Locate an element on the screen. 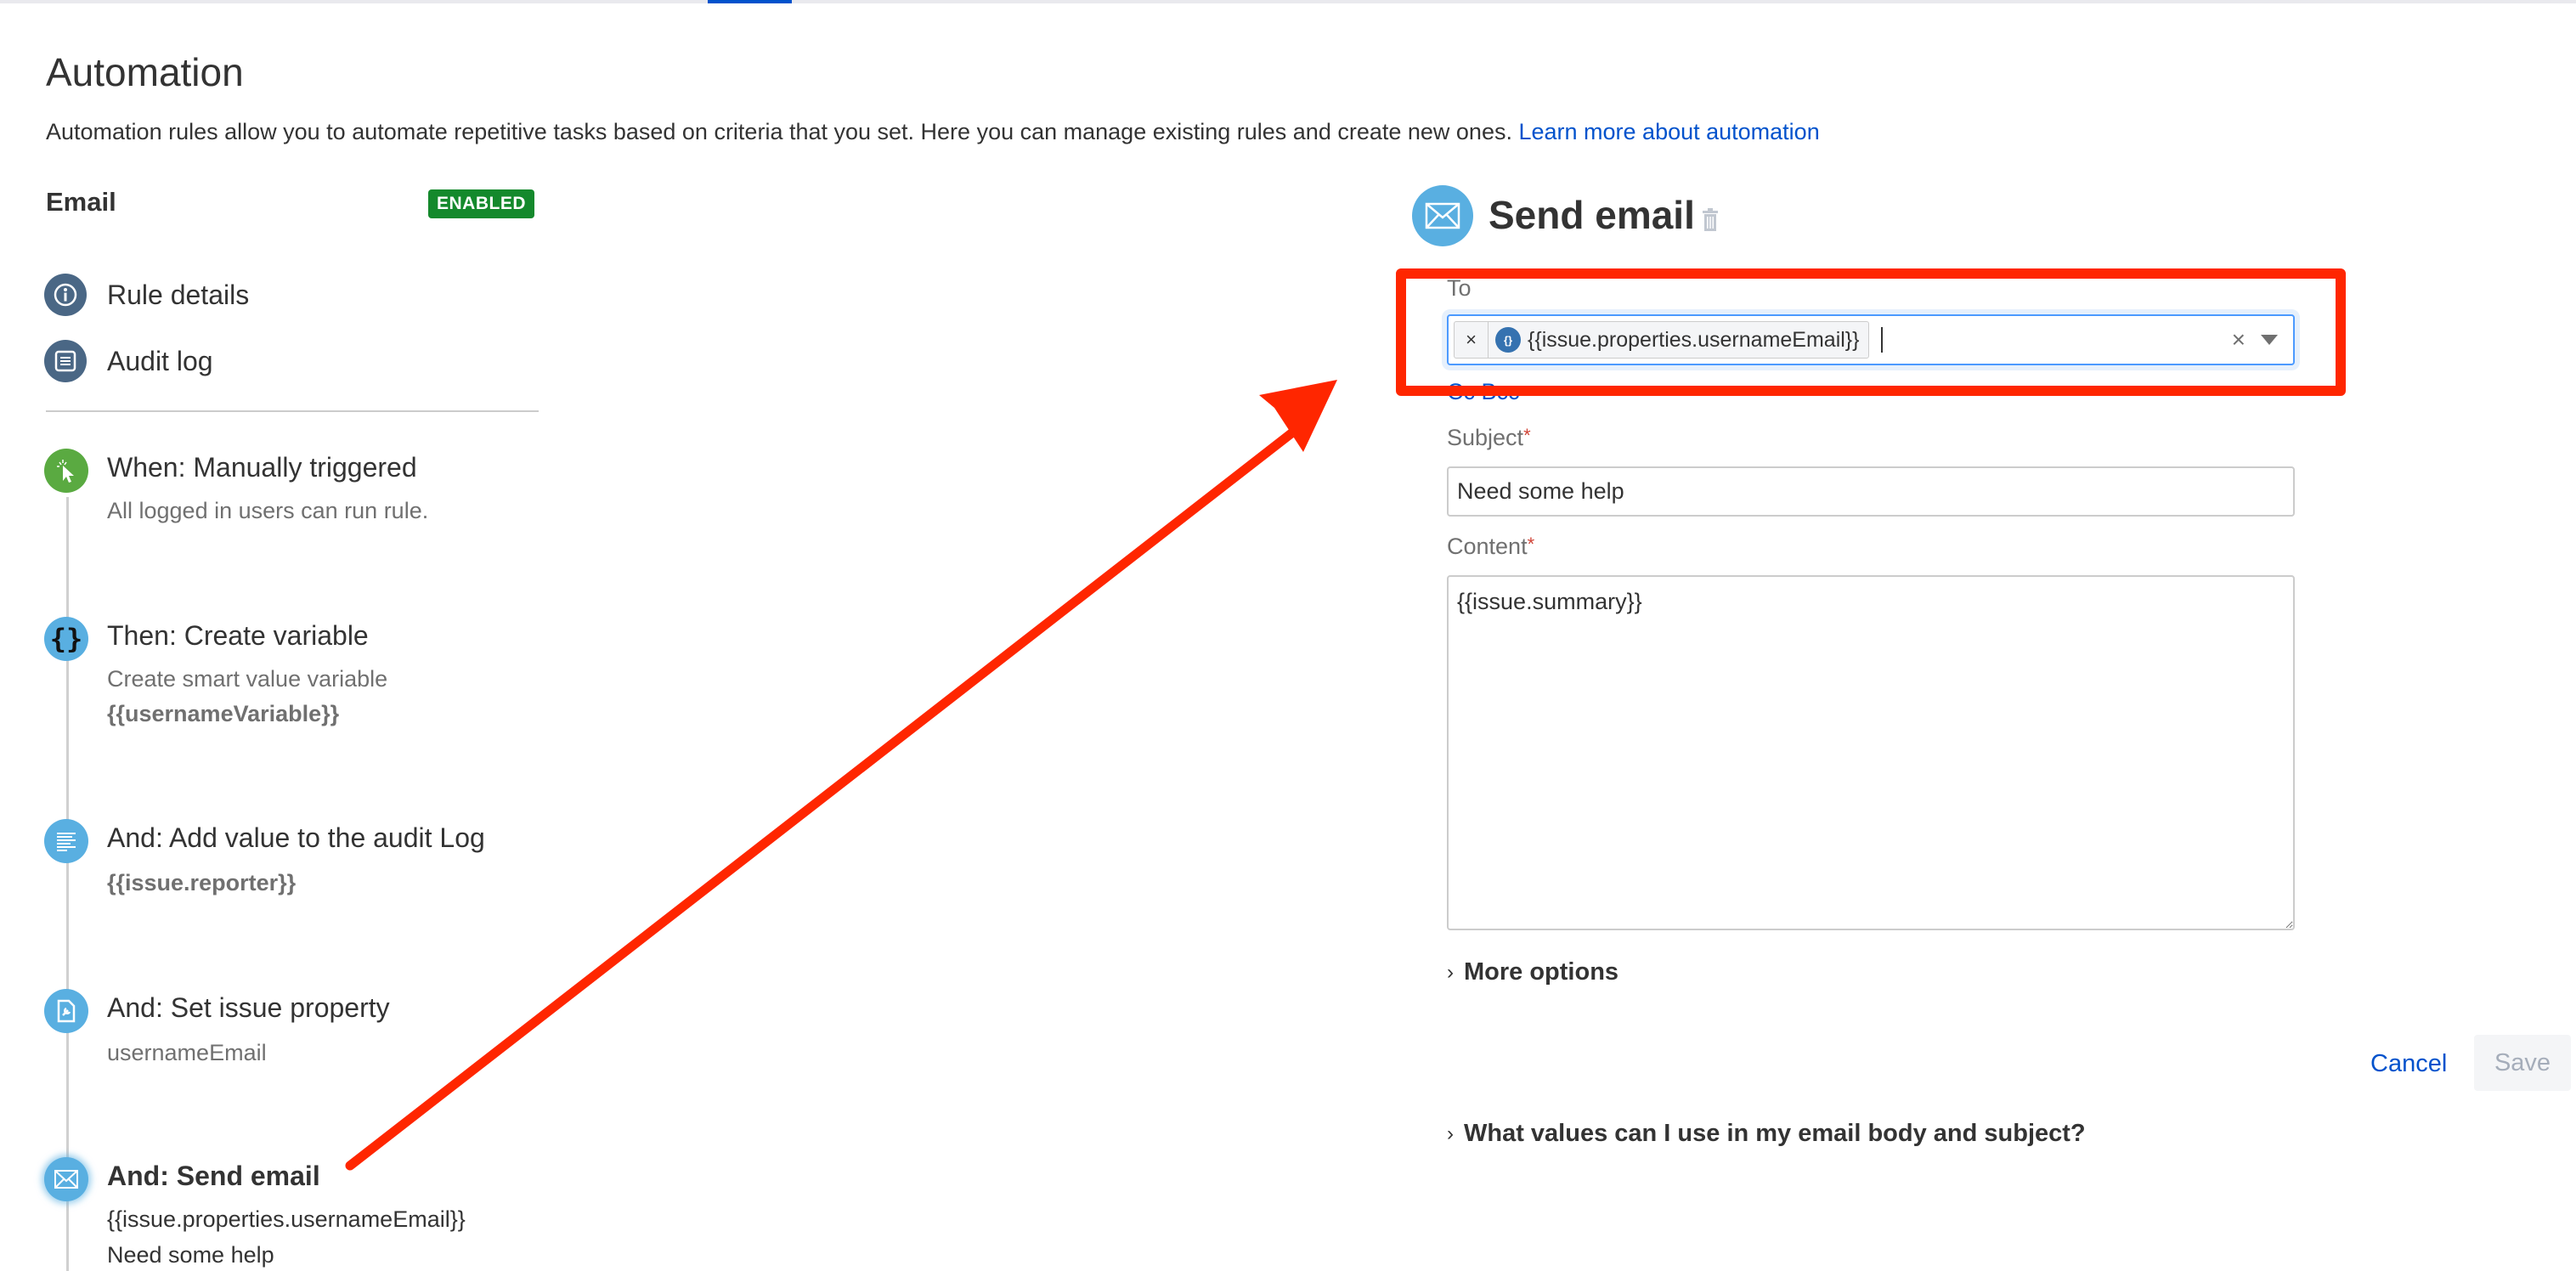  step-detail: usernameEmail is located at coordinates (187, 1052).